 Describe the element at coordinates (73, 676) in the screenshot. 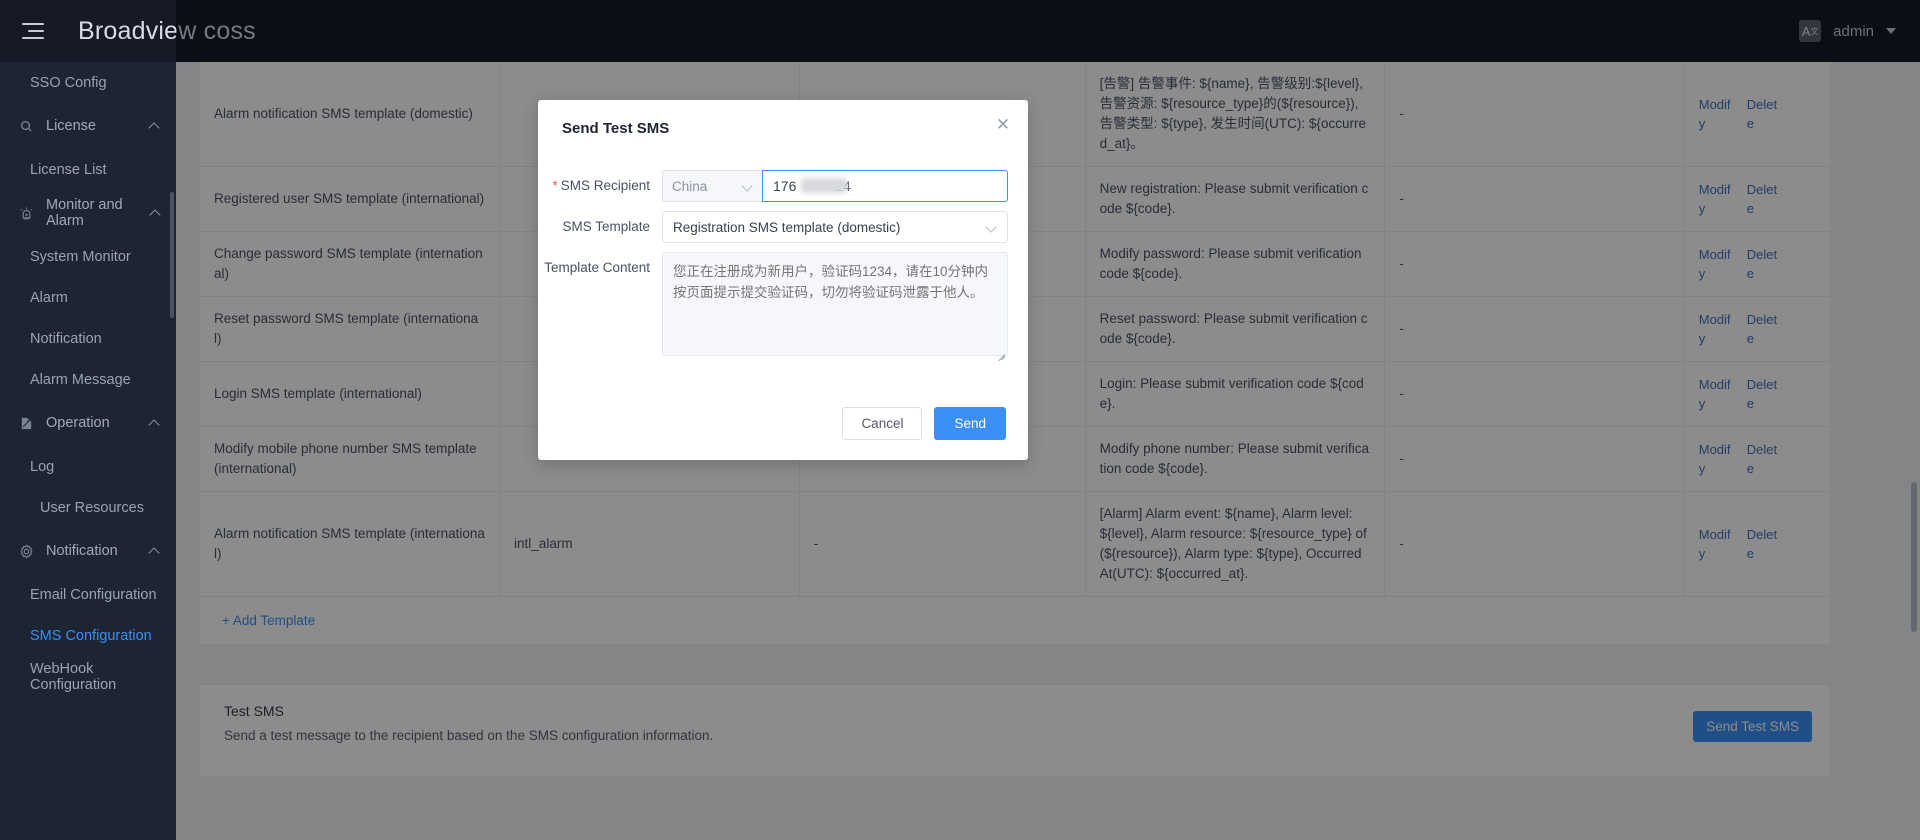

I see `sidebar-item-label: WebHook Configuration` at that location.